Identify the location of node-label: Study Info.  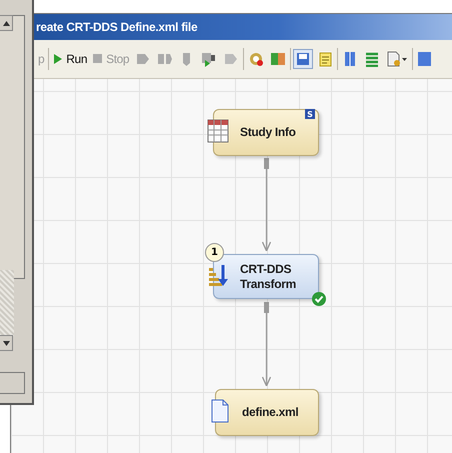
(268, 132).